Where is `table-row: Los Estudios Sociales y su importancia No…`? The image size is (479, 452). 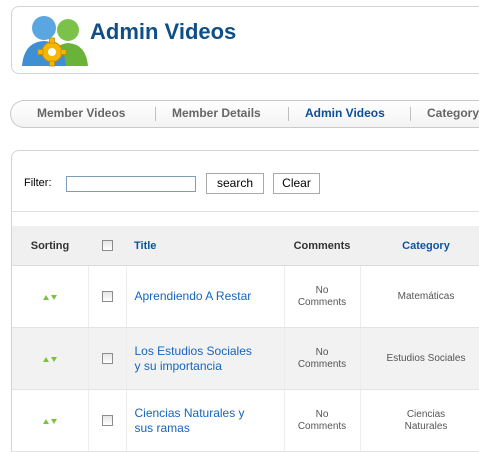 table-row: Los Estudios Sociales y su importancia No… is located at coordinates (245, 358).